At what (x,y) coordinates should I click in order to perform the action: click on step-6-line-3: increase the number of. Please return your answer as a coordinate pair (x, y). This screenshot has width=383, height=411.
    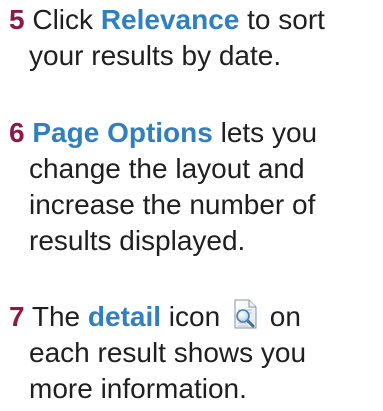
    Looking at the image, I should click on (172, 204).